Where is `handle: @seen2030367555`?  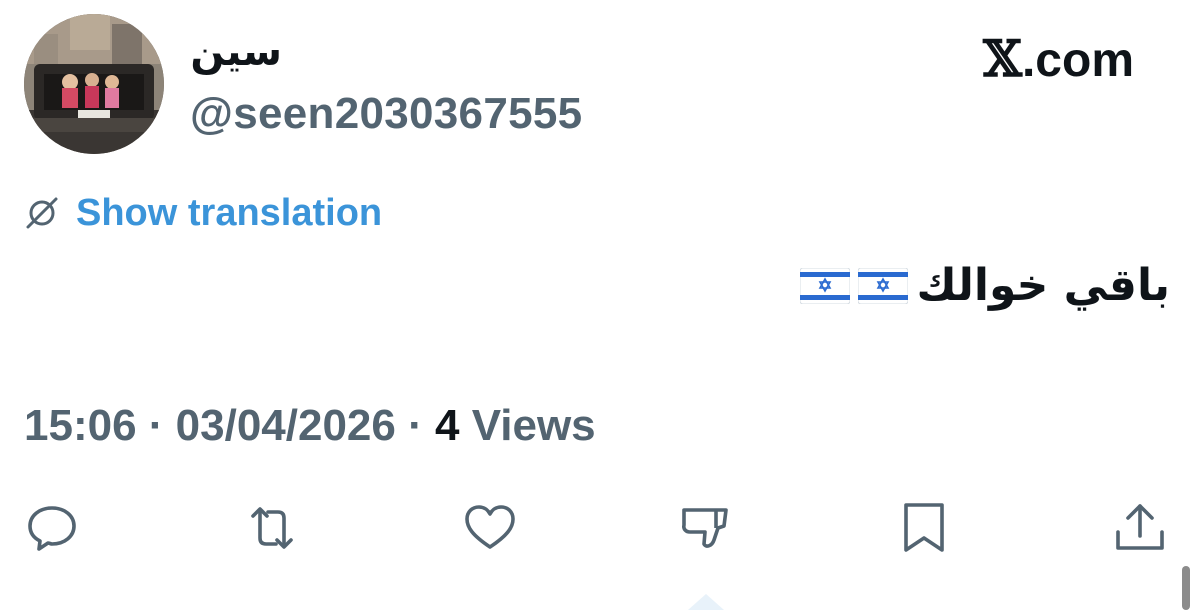
handle: @seen2030367555 is located at coordinates (386, 114).